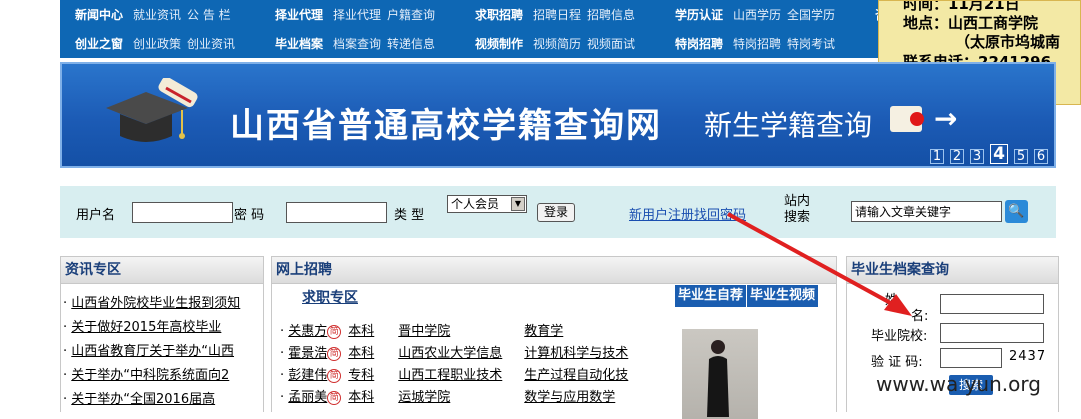  I want to click on nav-group-archive: 毕业档案 档案查询 转递信息, so click(360, 43).